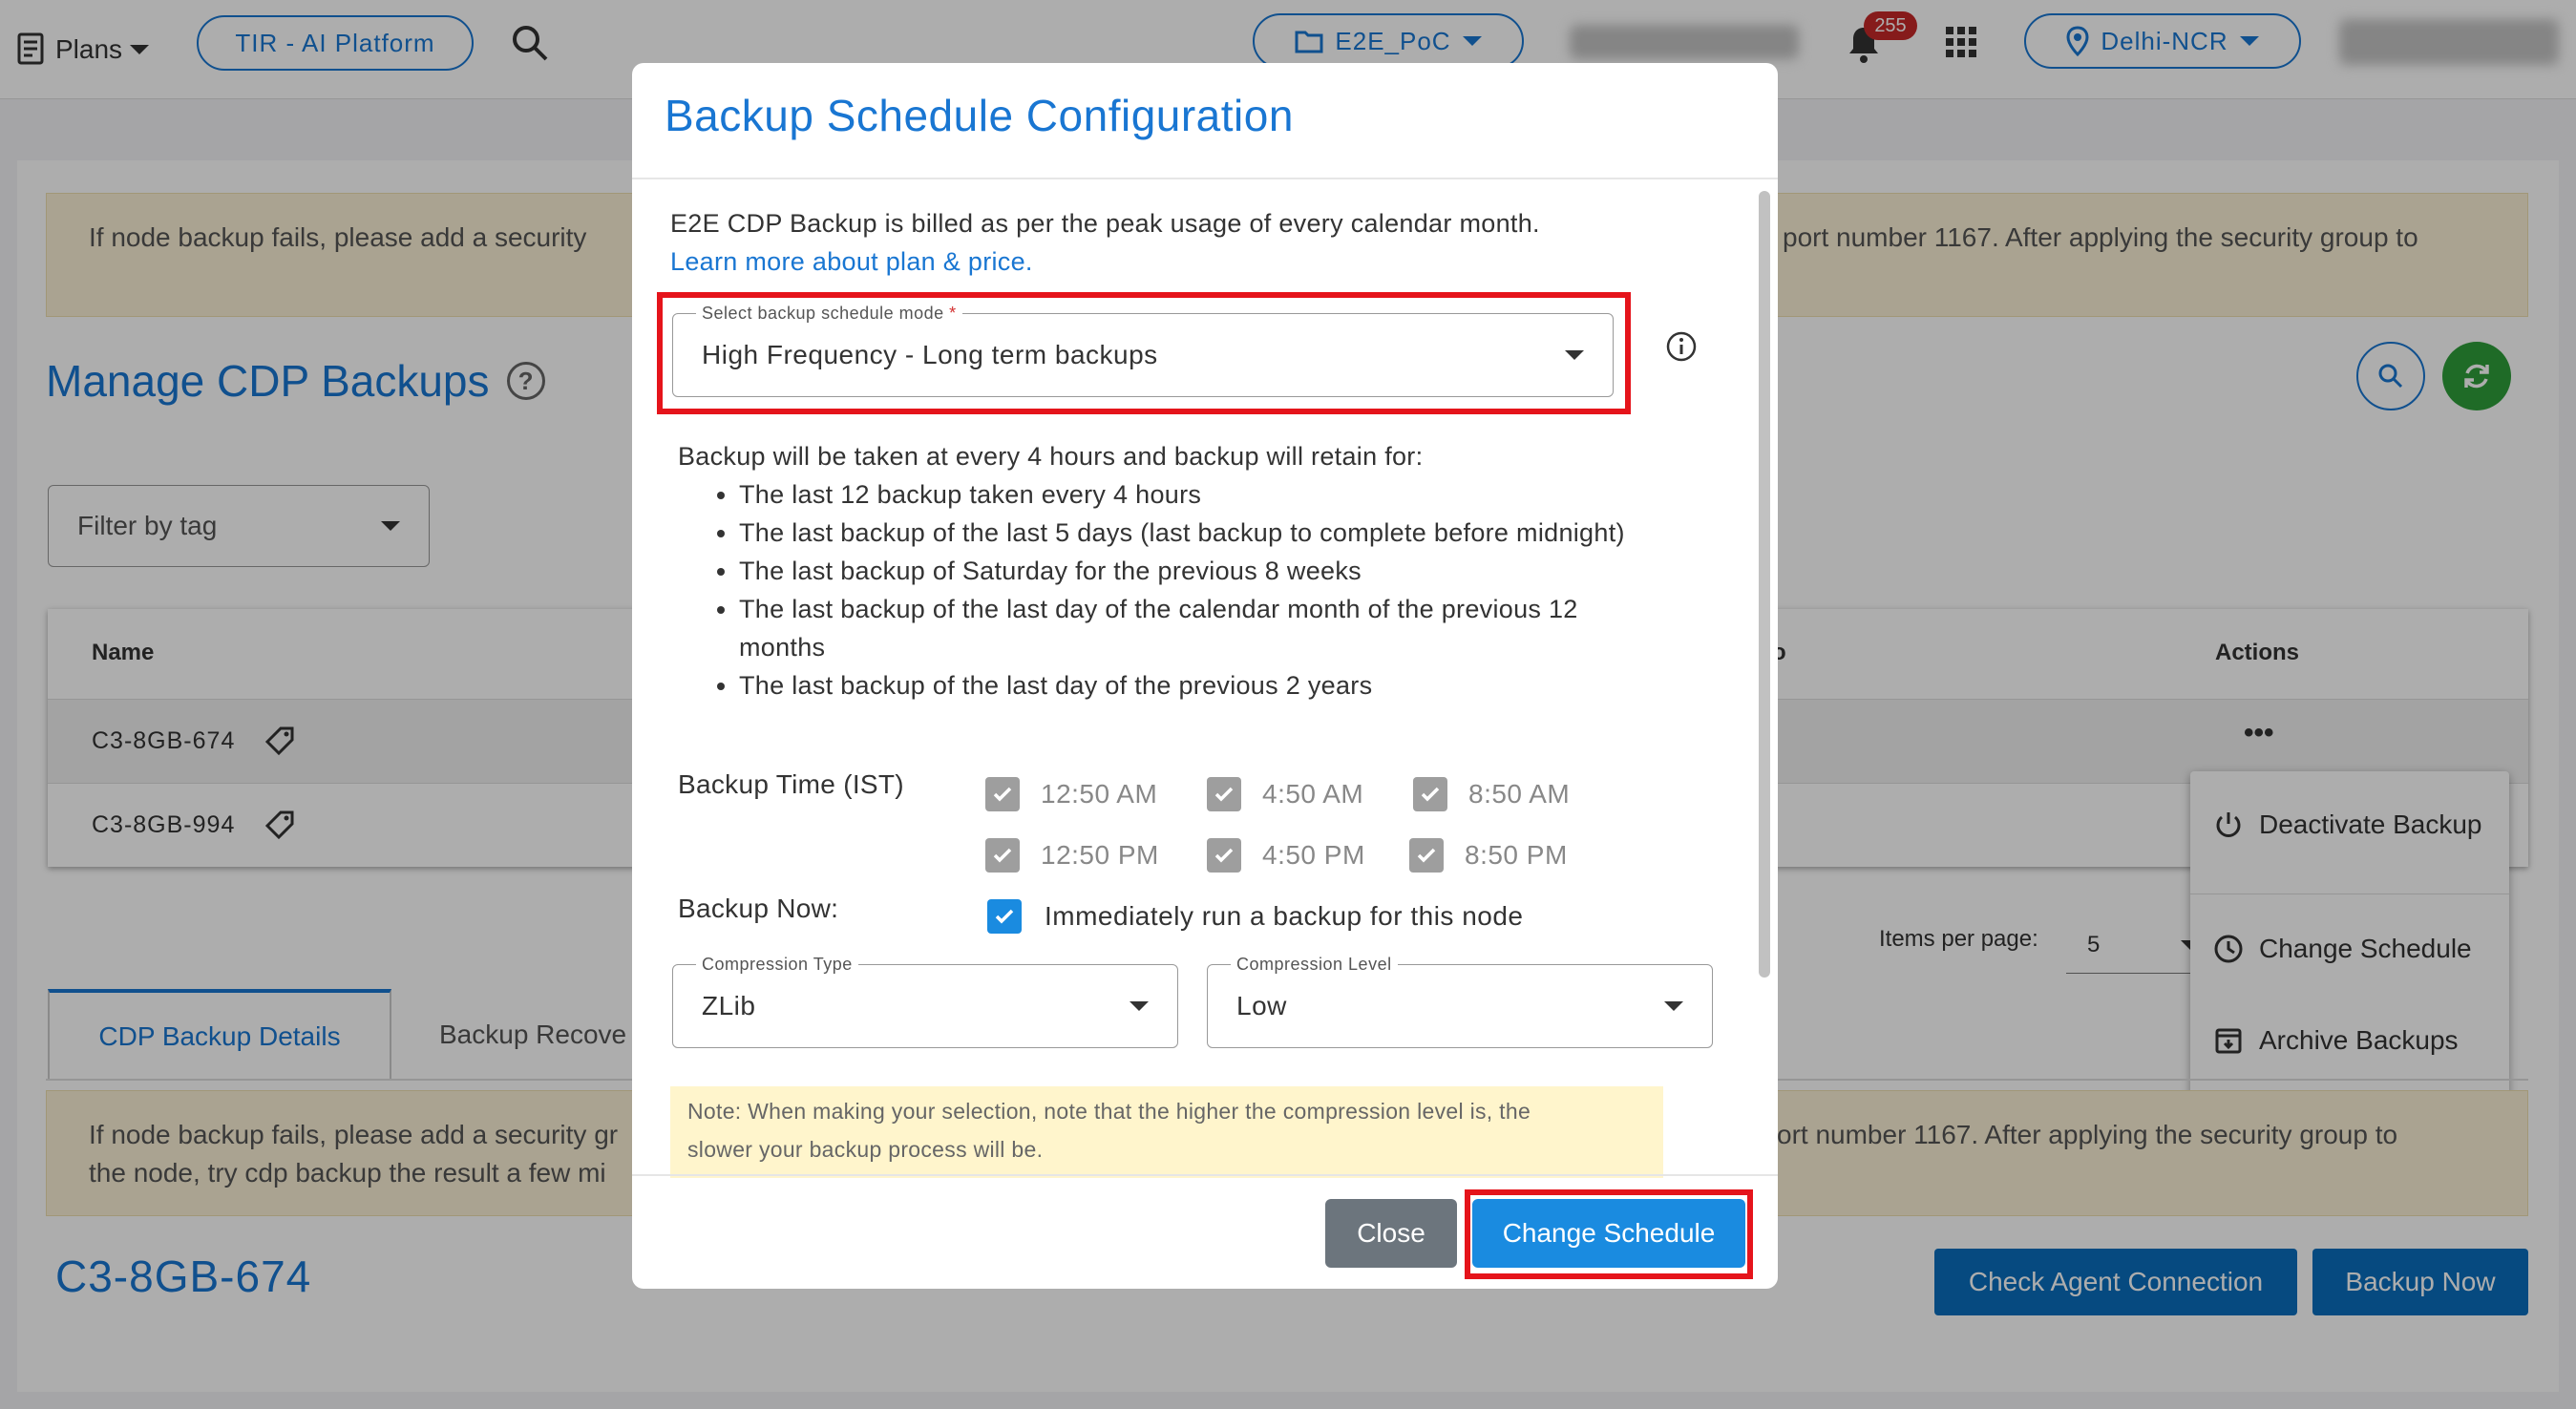  I want to click on compression-type-select: Compression Type ZLib, so click(925, 1001).